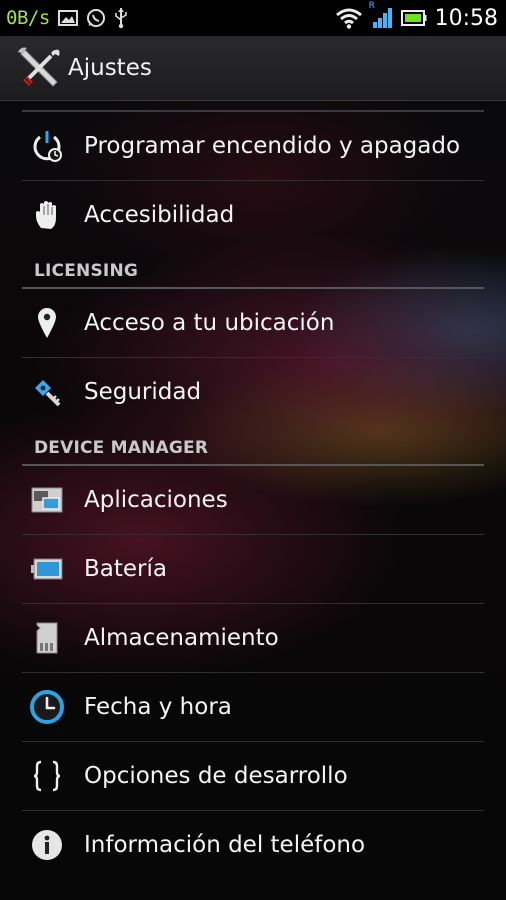  What do you see at coordinates (159, 215) in the screenshot?
I see `setting-item-label: Accesibilidad` at bounding box center [159, 215].